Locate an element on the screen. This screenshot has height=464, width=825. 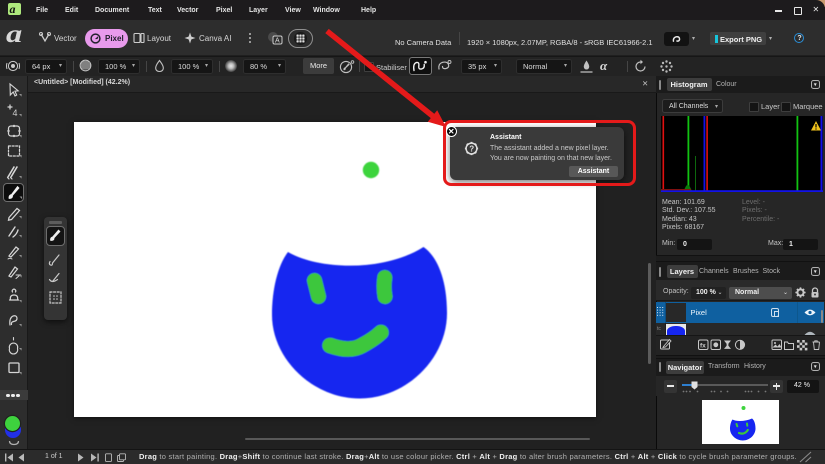
svg-text: fx is located at coordinates (703, 346).